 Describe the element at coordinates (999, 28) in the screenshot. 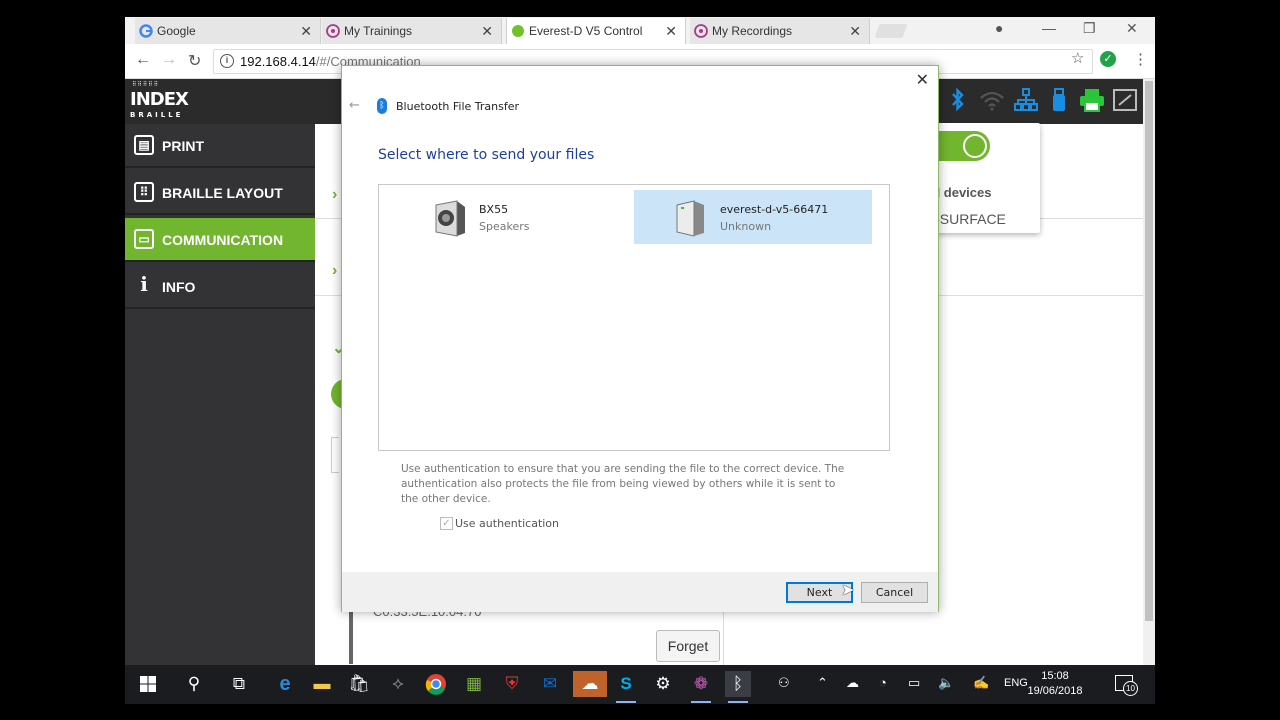

I see `profile-icon: ●` at that location.